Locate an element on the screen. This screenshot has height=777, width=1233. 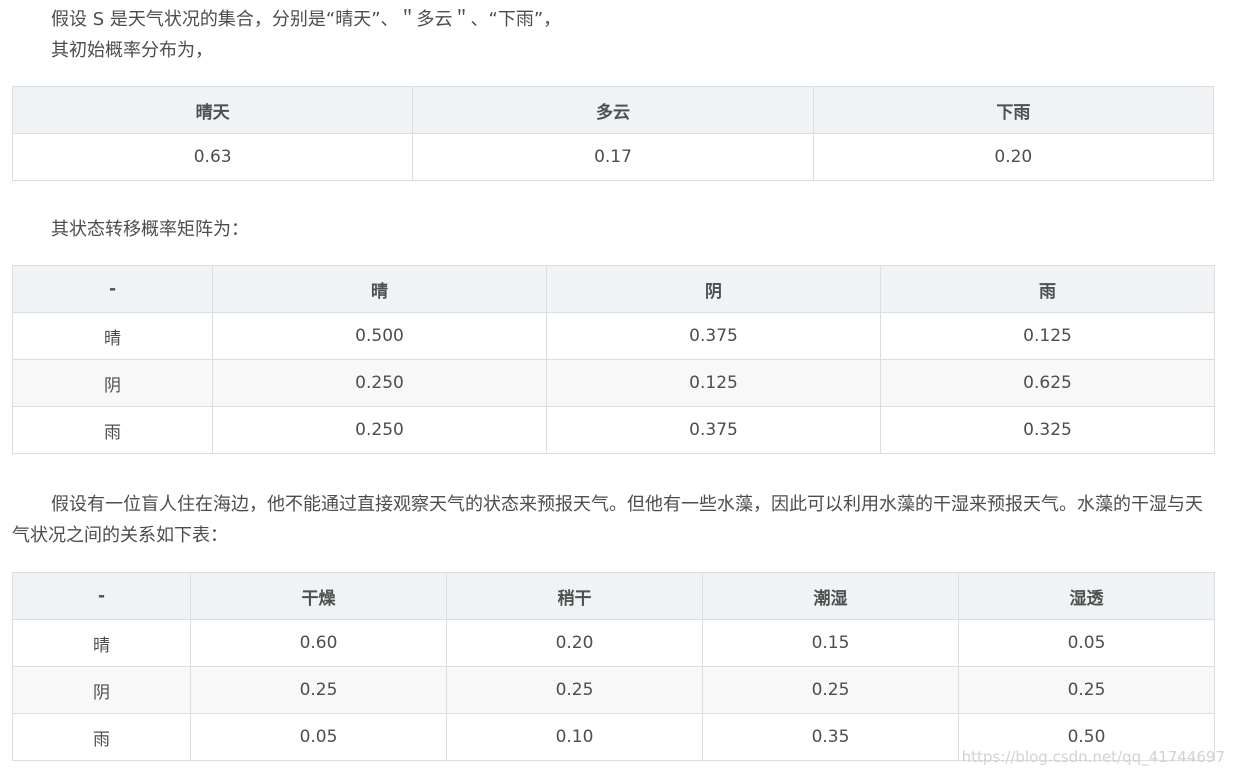
header-cell: 干燥 is located at coordinates (318, 596).